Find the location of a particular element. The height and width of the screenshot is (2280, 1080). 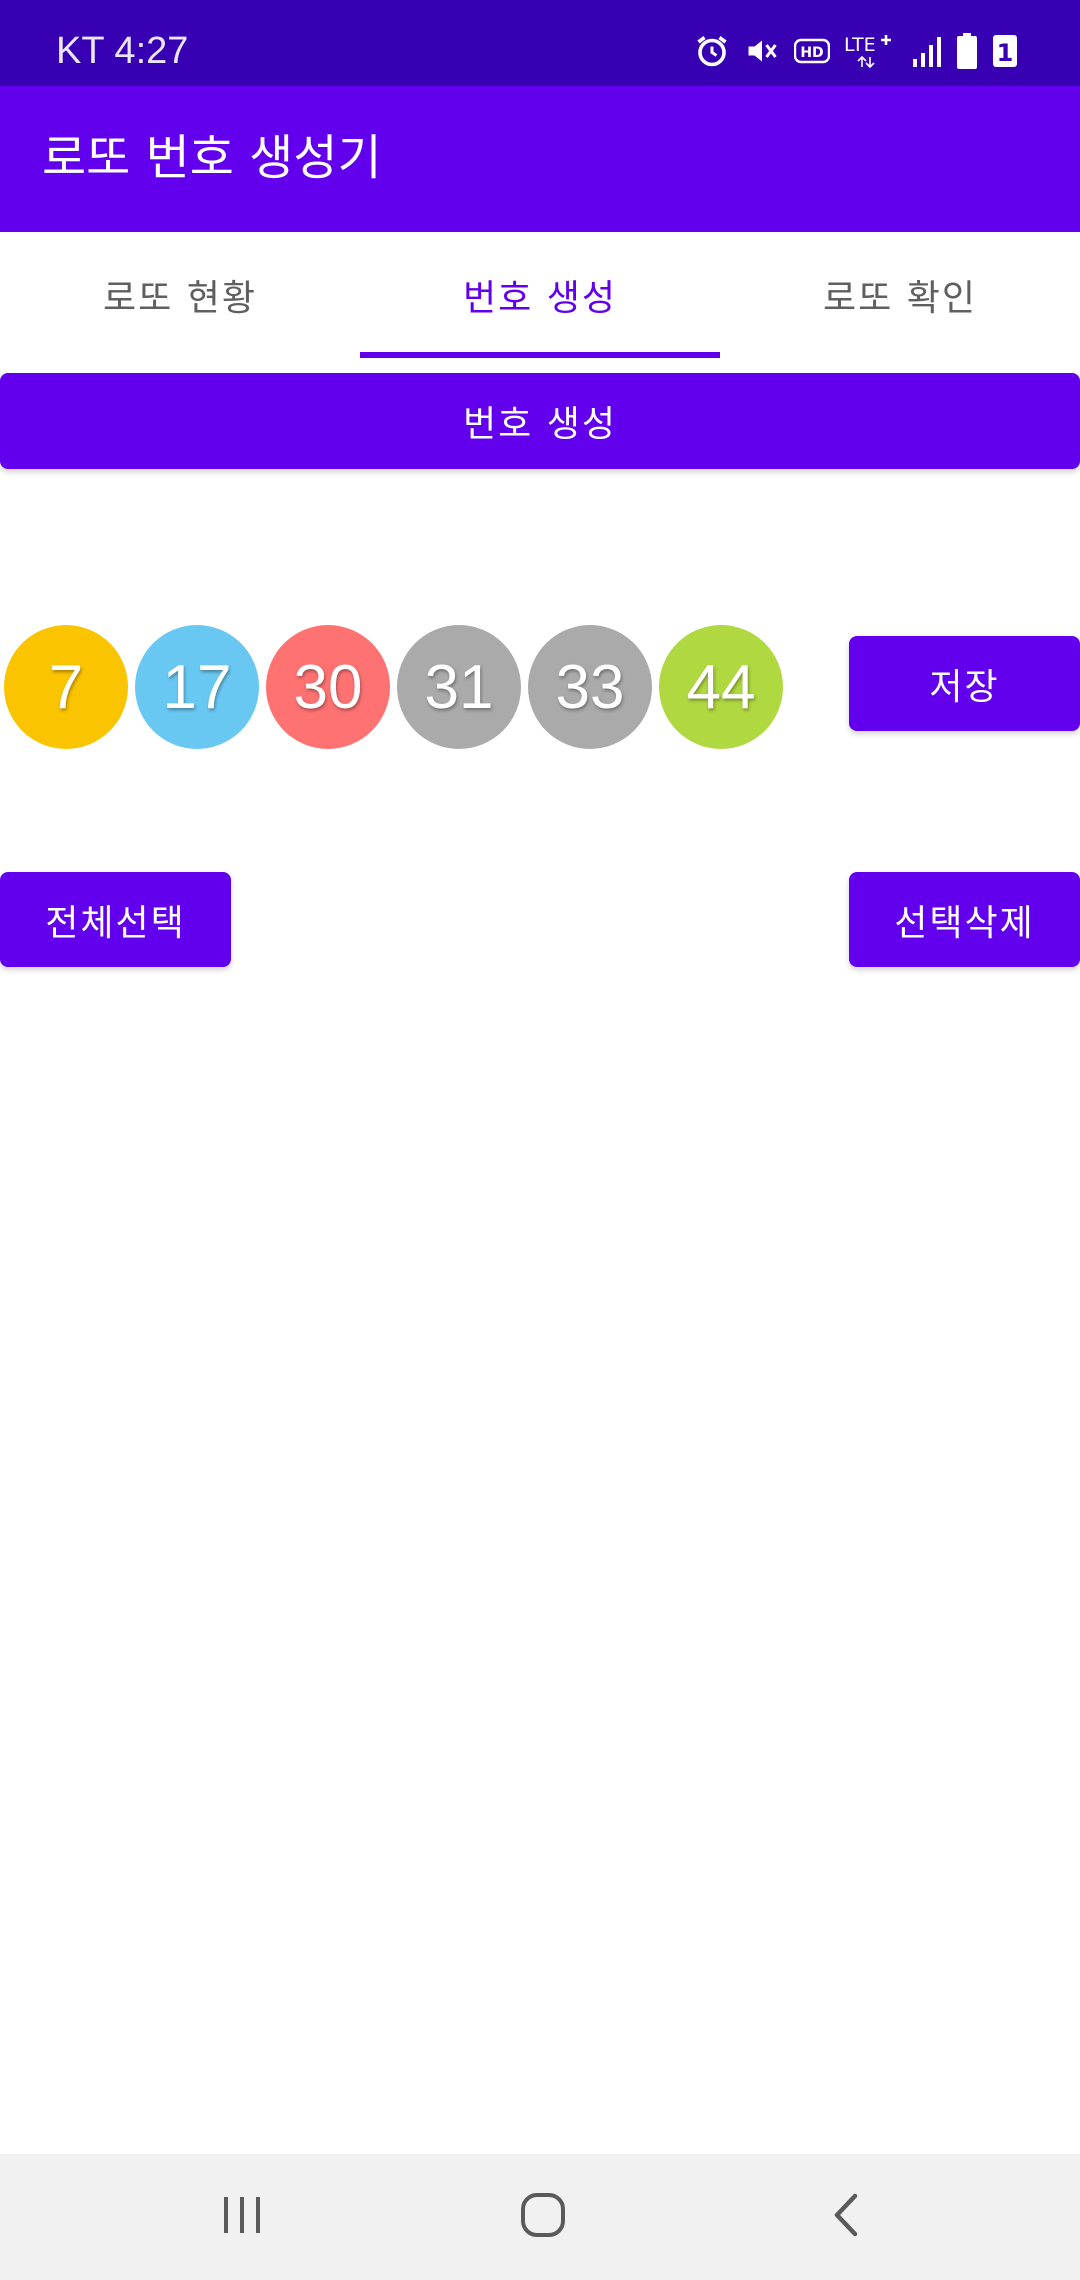

lotto-ball: 17 is located at coordinates (197, 687).